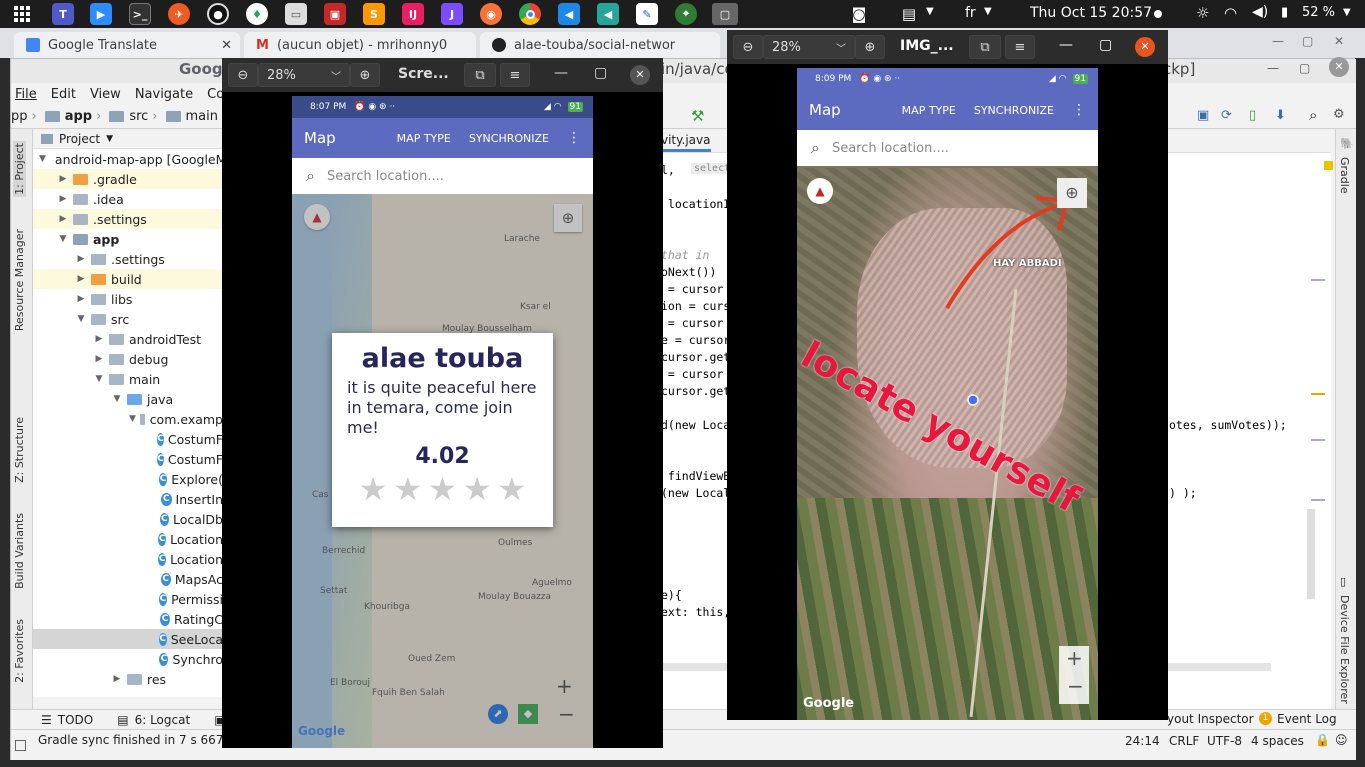  I want to click on keyboard-layout: fr, so click(970, 13).